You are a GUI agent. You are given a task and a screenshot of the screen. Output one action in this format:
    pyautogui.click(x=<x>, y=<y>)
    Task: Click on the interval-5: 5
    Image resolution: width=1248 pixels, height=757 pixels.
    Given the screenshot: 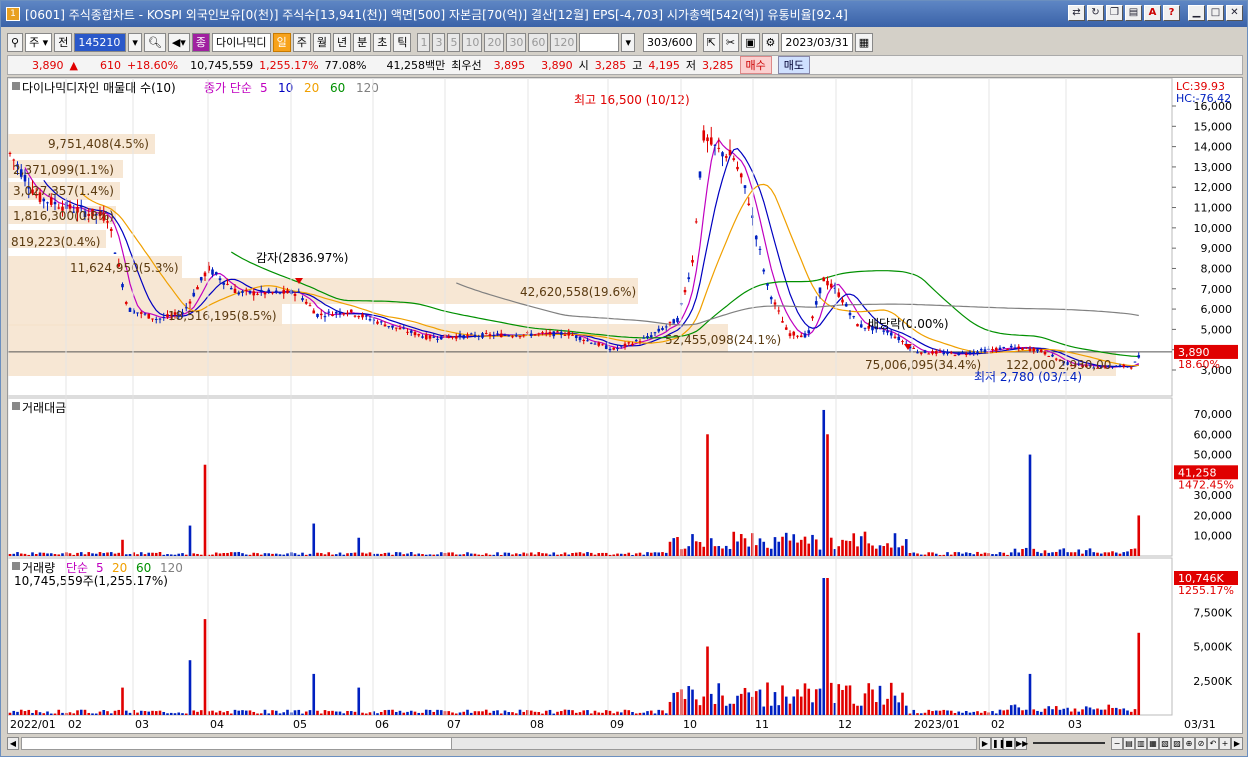 What is the action you would take?
    pyautogui.click(x=454, y=42)
    